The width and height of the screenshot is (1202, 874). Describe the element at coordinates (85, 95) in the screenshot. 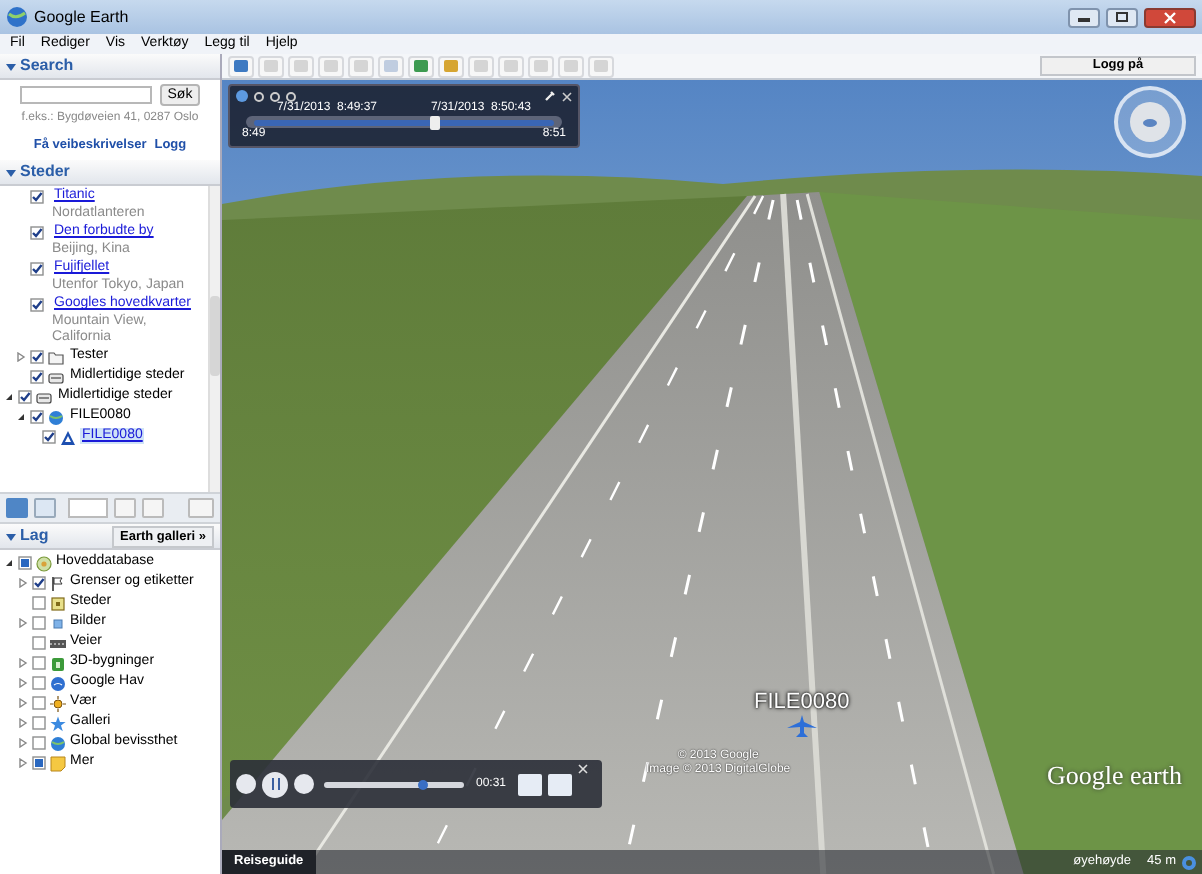

I see `search-field` at that location.